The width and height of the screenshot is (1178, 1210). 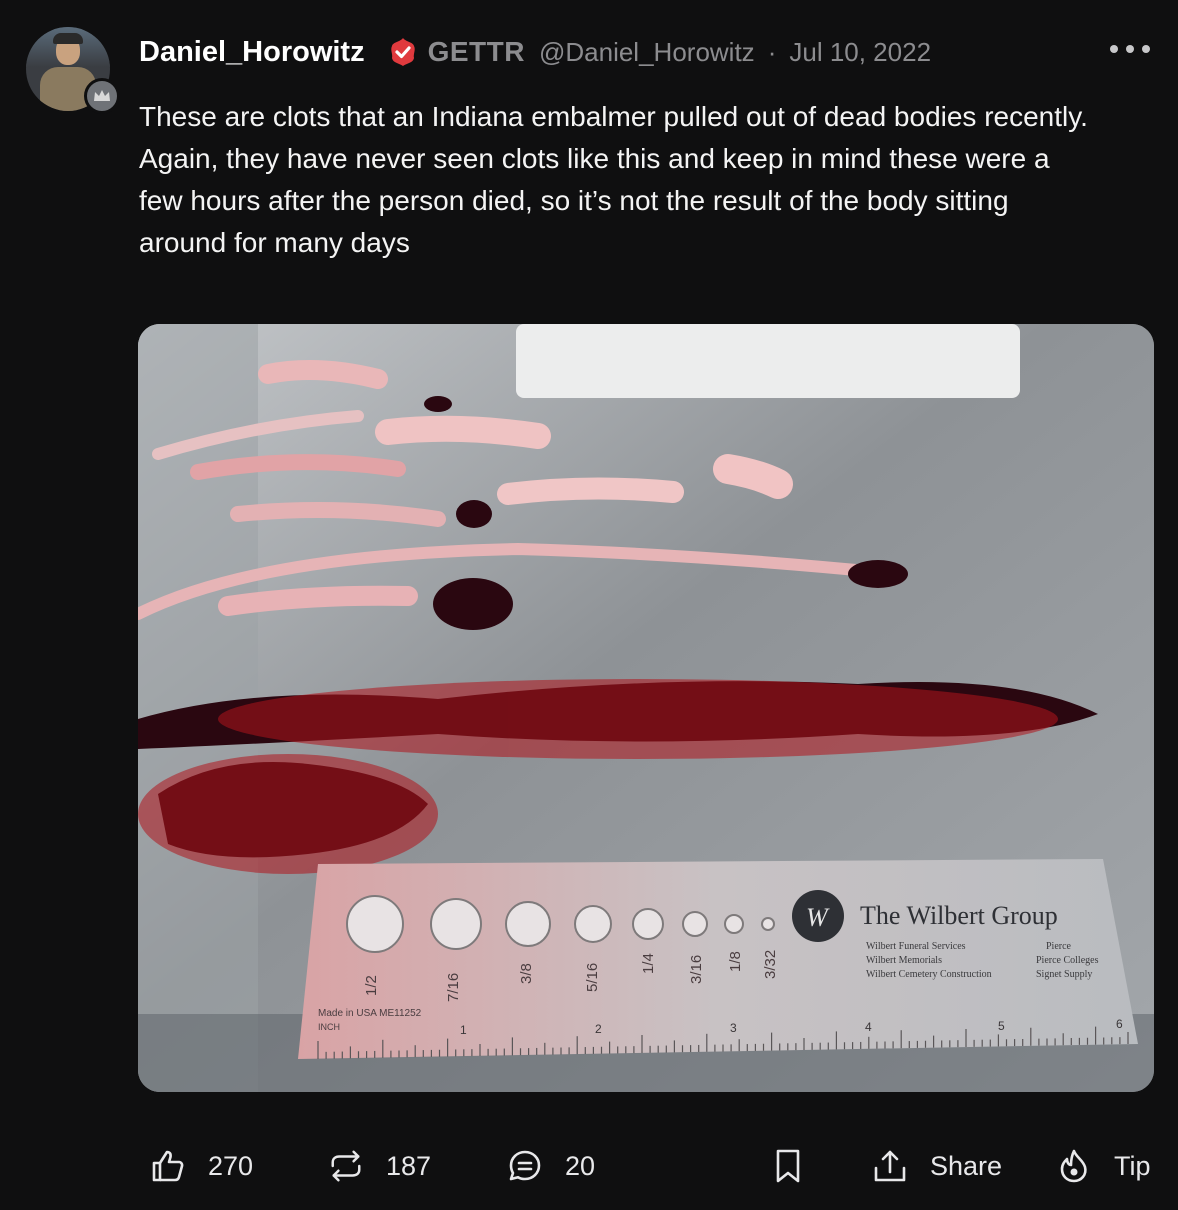 I want to click on ruler-number: 5, so click(x=1001, y=1026).